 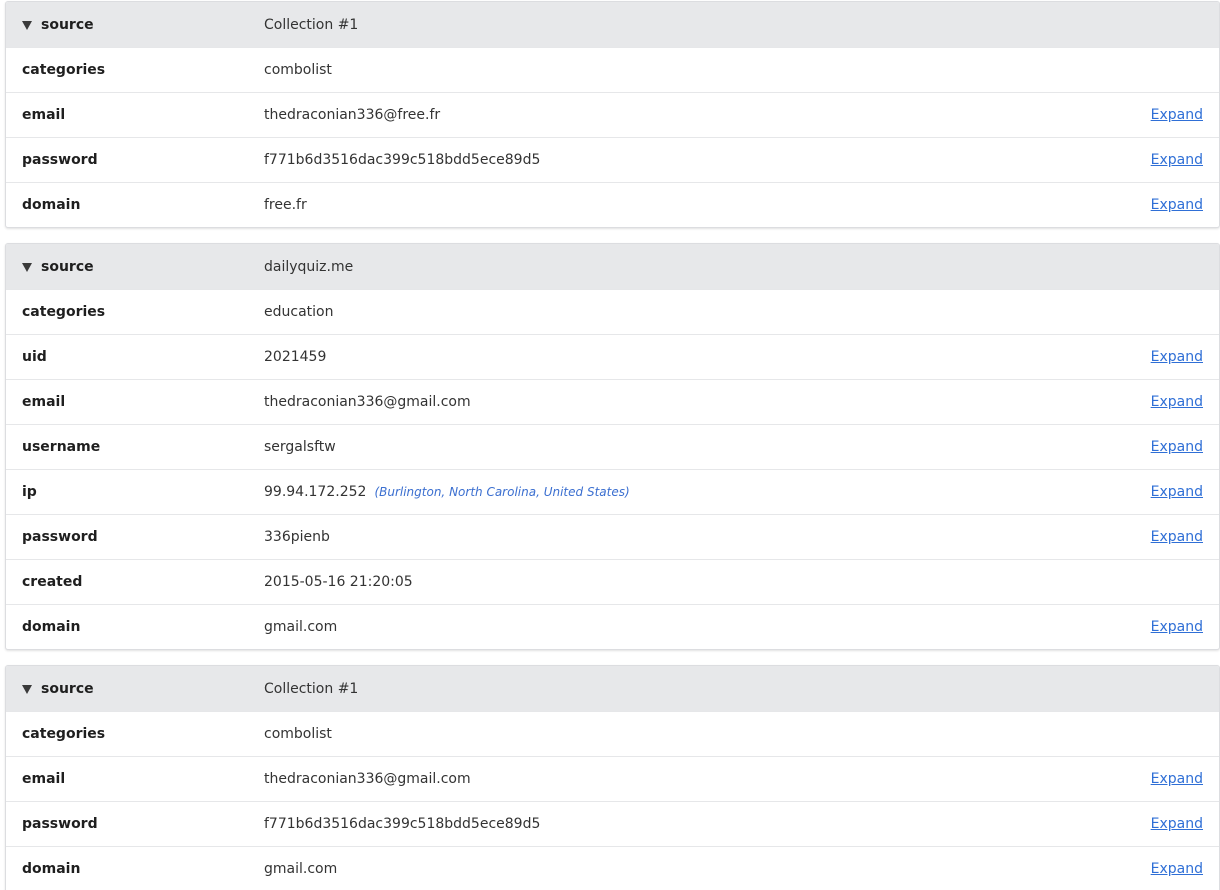 What do you see at coordinates (309, 266) in the screenshot?
I see `source-value: dailyquiz.me` at bounding box center [309, 266].